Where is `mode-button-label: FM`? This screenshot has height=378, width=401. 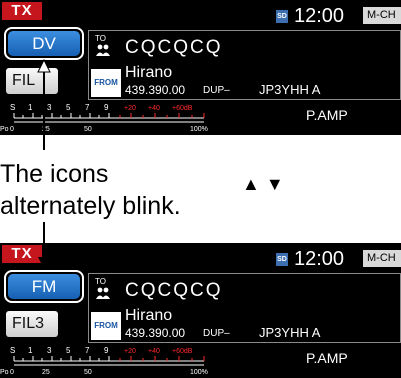 mode-button-label: FM is located at coordinates (44, 286).